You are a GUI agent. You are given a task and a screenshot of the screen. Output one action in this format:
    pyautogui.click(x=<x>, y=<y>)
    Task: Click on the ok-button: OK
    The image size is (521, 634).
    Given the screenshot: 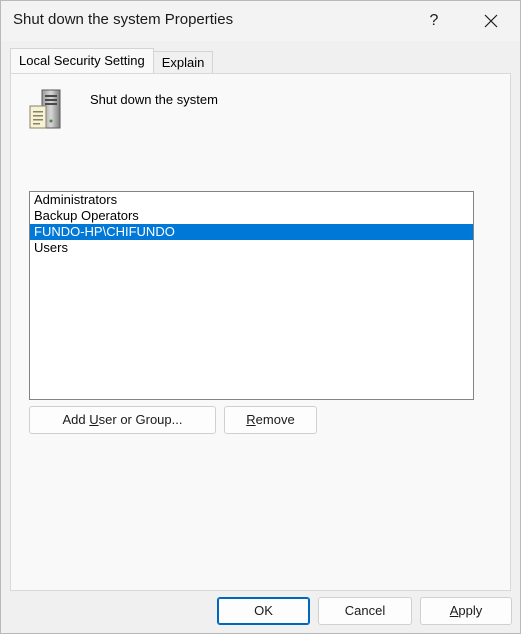 What is the action you would take?
    pyautogui.click(x=263, y=611)
    